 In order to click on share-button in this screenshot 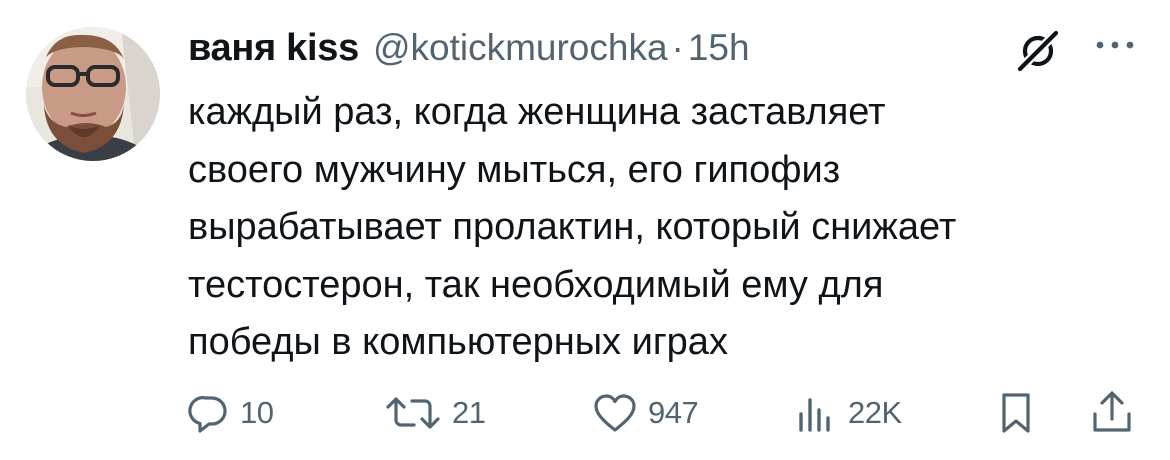, I will do `click(1112, 413)`.